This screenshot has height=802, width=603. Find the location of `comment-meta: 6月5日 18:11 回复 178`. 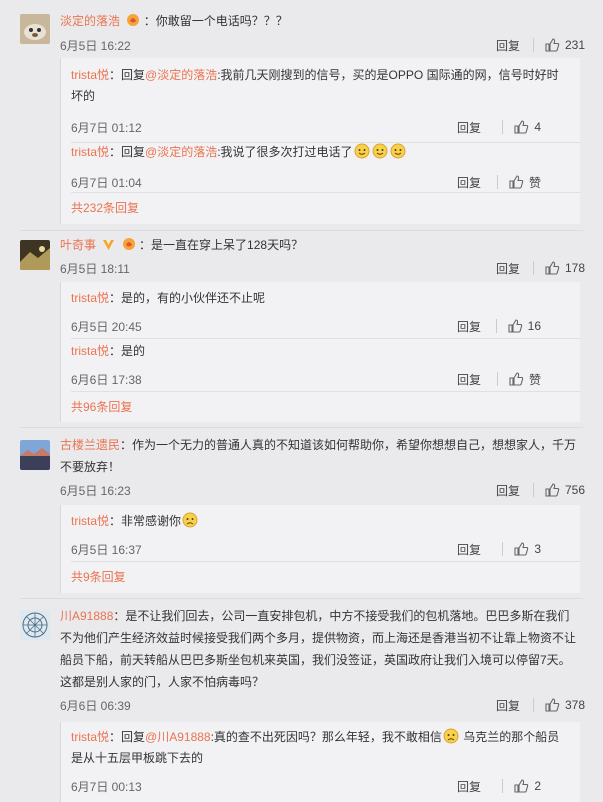

comment-meta: 6月5日 18:11 回复 178 is located at coordinates (322, 268).